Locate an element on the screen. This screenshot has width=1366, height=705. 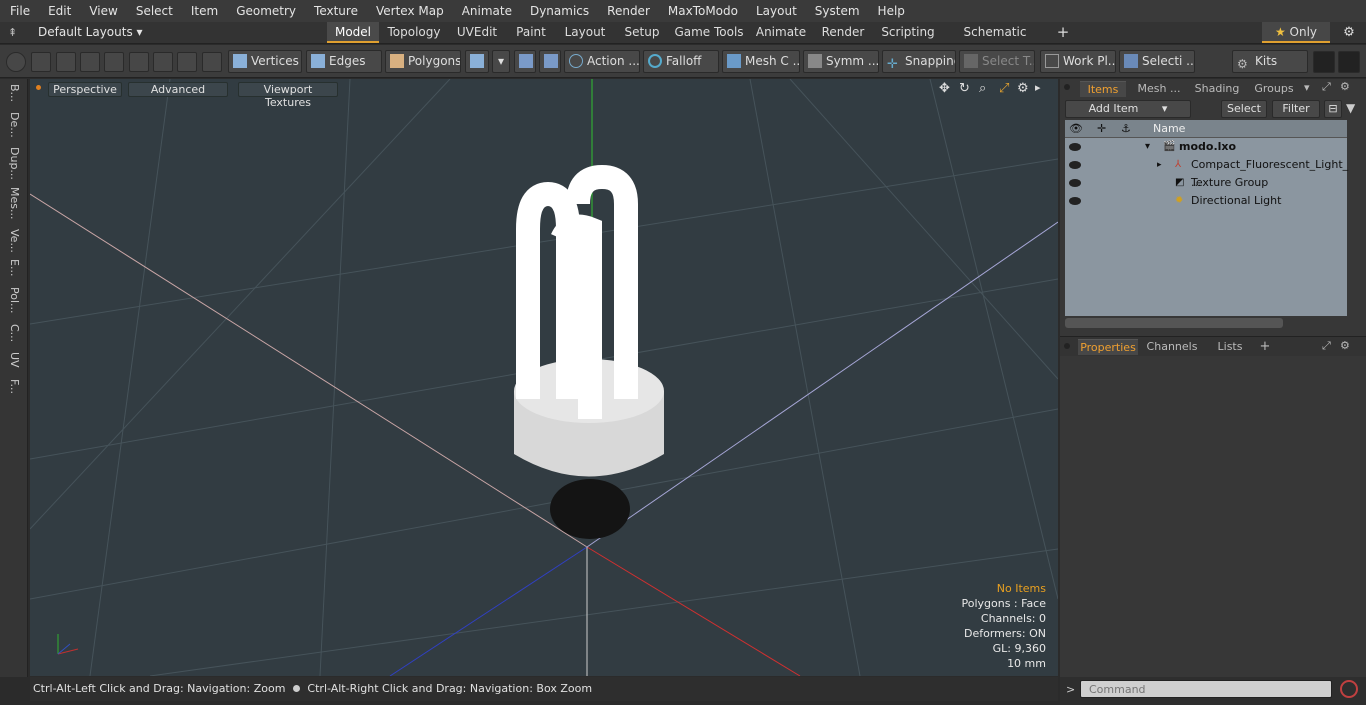
vertices-button: Vertices is located at coordinates (265, 61).